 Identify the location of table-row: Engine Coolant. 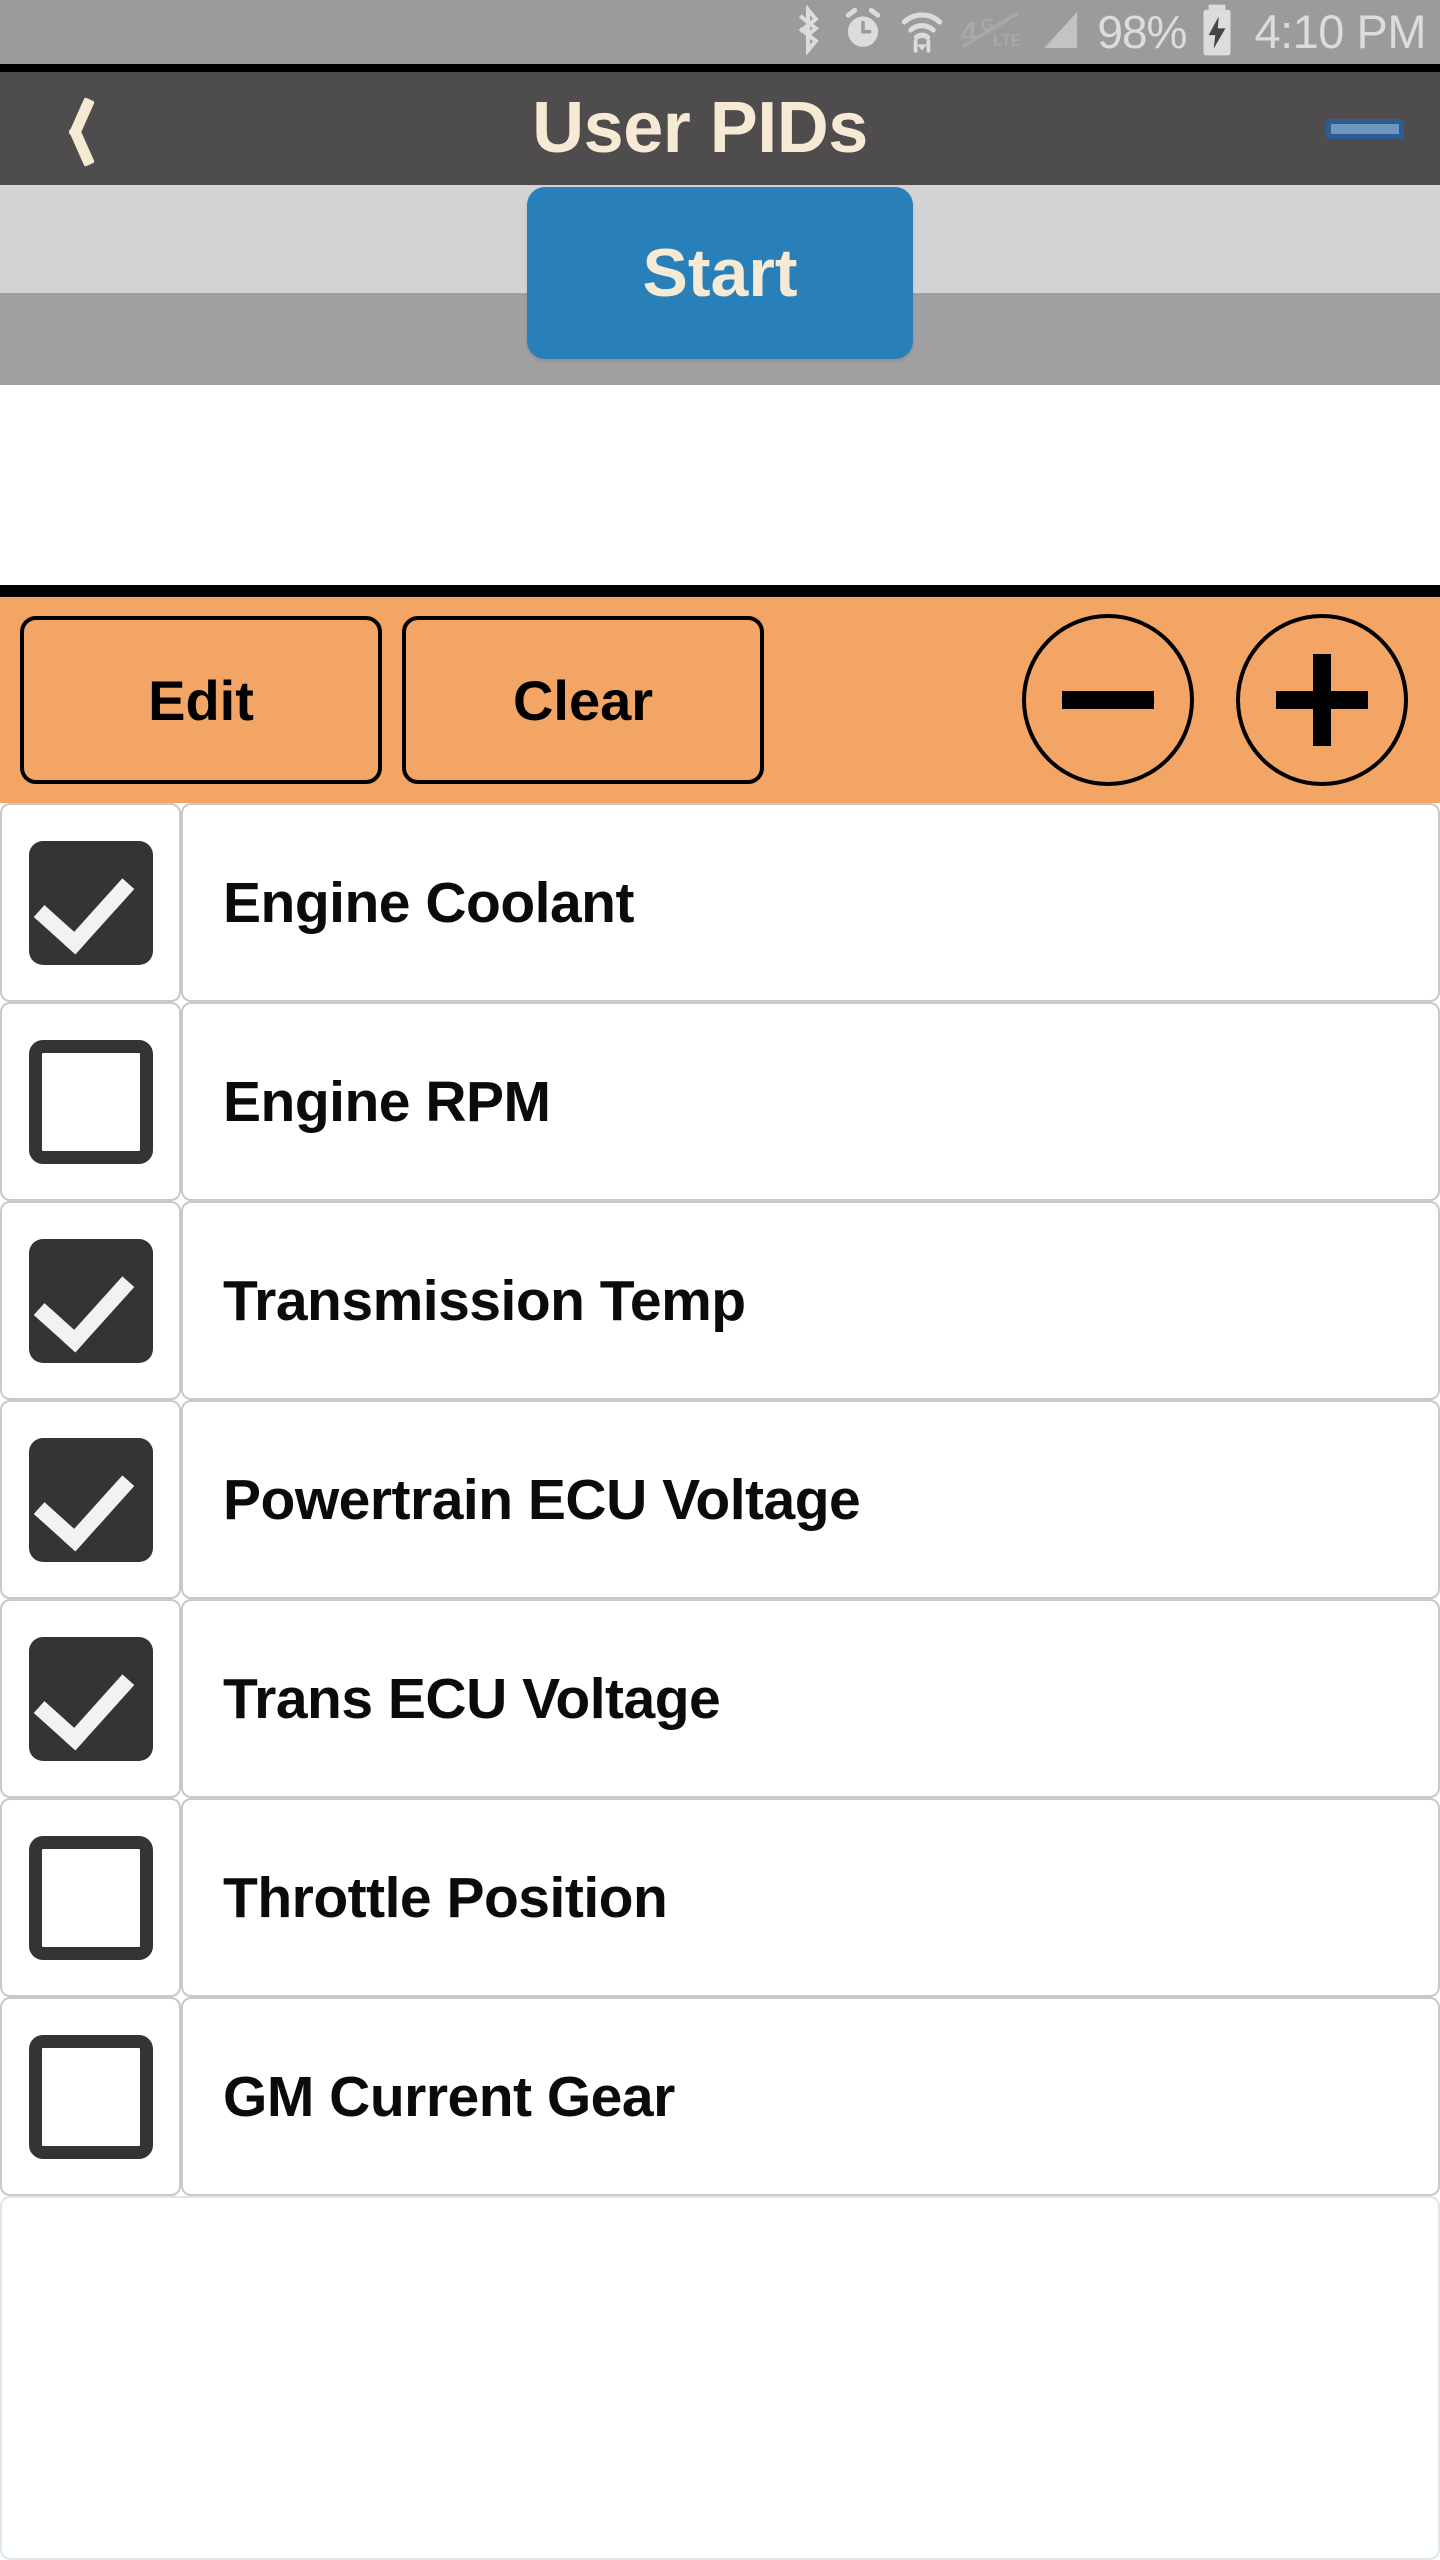
(720, 902).